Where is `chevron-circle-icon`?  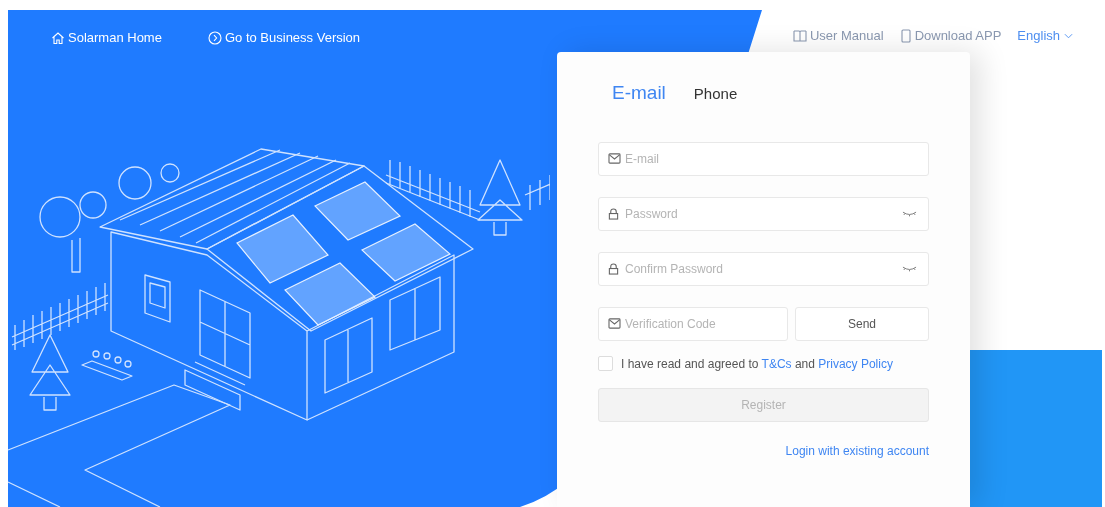 chevron-circle-icon is located at coordinates (214, 37).